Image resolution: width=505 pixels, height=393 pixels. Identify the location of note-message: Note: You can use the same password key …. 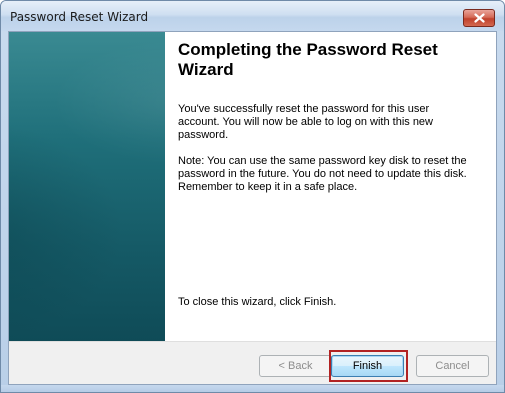
(322, 174).